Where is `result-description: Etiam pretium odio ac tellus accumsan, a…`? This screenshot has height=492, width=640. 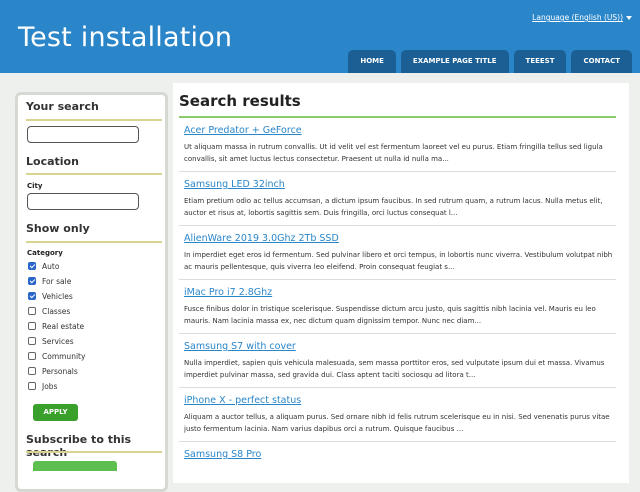 result-description: Etiam pretium odio ac tellus accumsan, a… is located at coordinates (393, 207).